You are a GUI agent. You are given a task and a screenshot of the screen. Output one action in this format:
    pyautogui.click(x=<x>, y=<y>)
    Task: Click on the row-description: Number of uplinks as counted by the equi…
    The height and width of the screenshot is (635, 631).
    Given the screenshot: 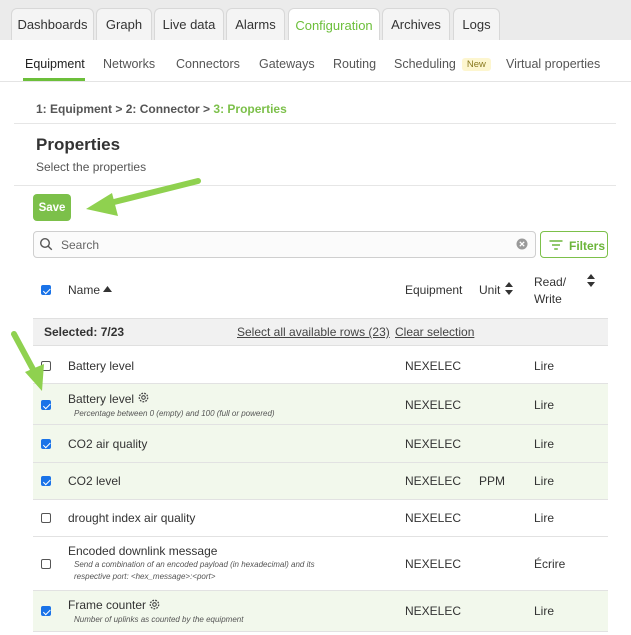 What is the action you would take?
    pyautogui.click(x=159, y=619)
    